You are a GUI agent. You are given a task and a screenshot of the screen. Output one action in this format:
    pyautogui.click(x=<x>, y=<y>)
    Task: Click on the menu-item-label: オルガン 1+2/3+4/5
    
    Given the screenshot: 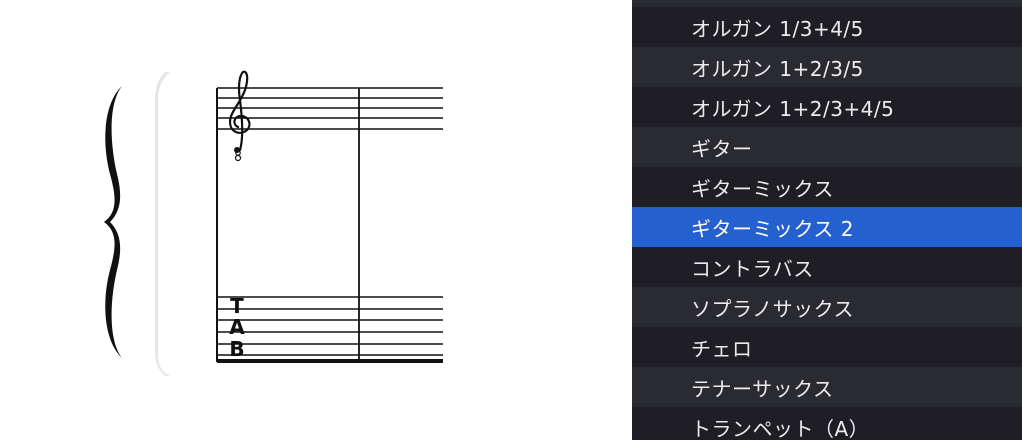 What is the action you would take?
    pyautogui.click(x=793, y=108)
    